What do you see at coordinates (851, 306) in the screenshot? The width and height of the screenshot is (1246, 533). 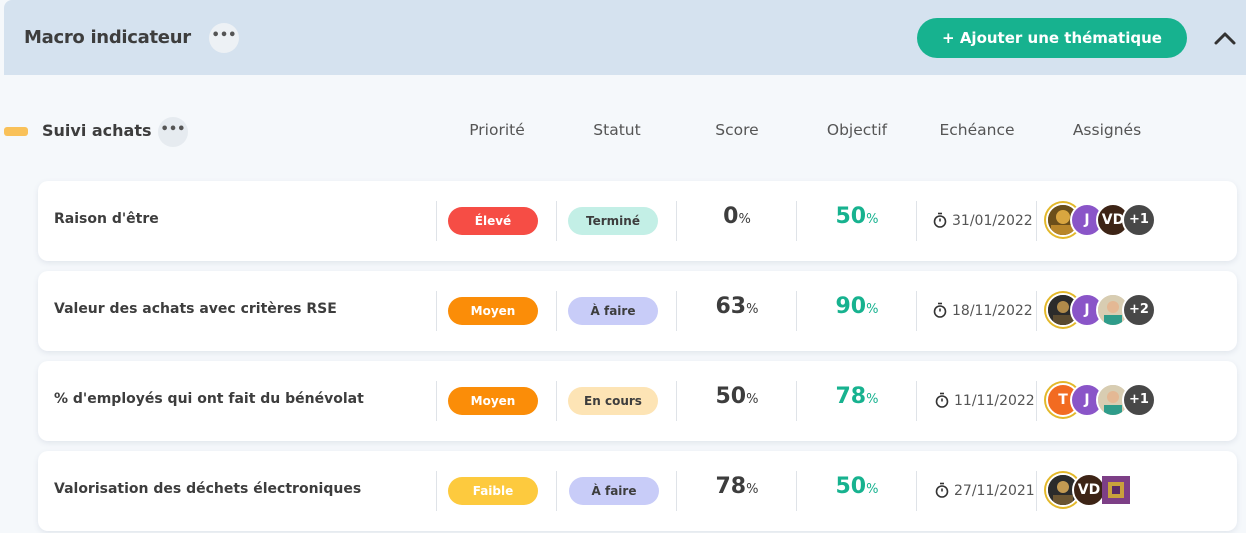 I see `objective-number: 90` at bounding box center [851, 306].